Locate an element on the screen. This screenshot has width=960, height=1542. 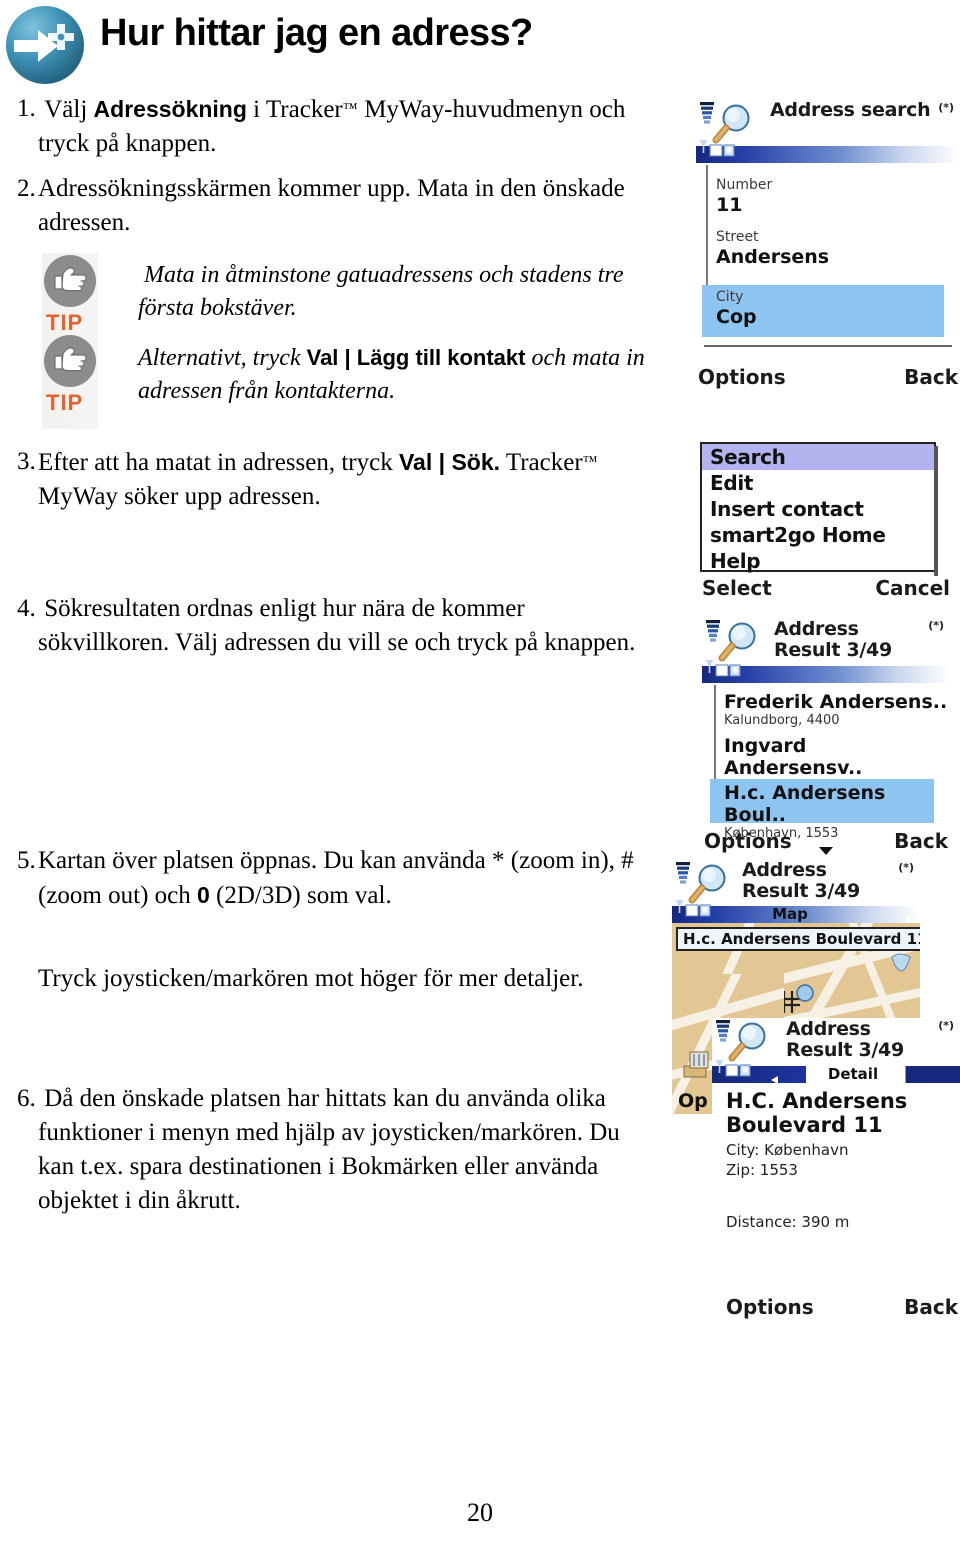
menu-item-insert-contact: Insert contact is located at coordinates (818, 509).